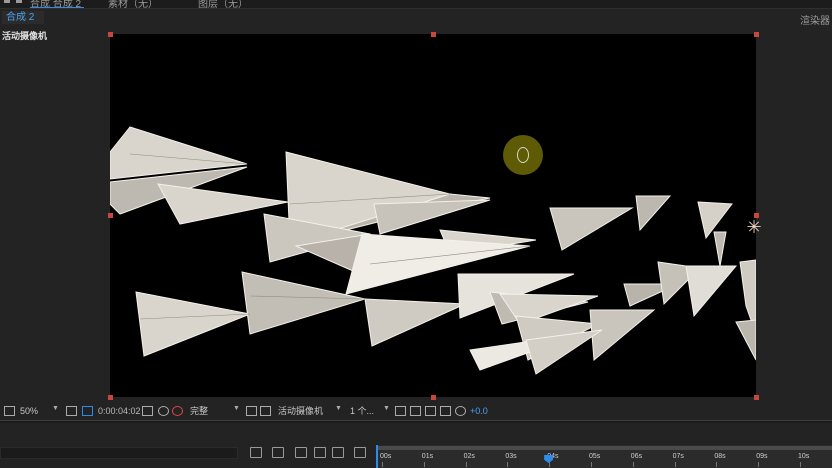 The image size is (832, 468). What do you see at coordinates (815, 19) in the screenshot?
I see `renderer-label: 渲染器` at bounding box center [815, 19].